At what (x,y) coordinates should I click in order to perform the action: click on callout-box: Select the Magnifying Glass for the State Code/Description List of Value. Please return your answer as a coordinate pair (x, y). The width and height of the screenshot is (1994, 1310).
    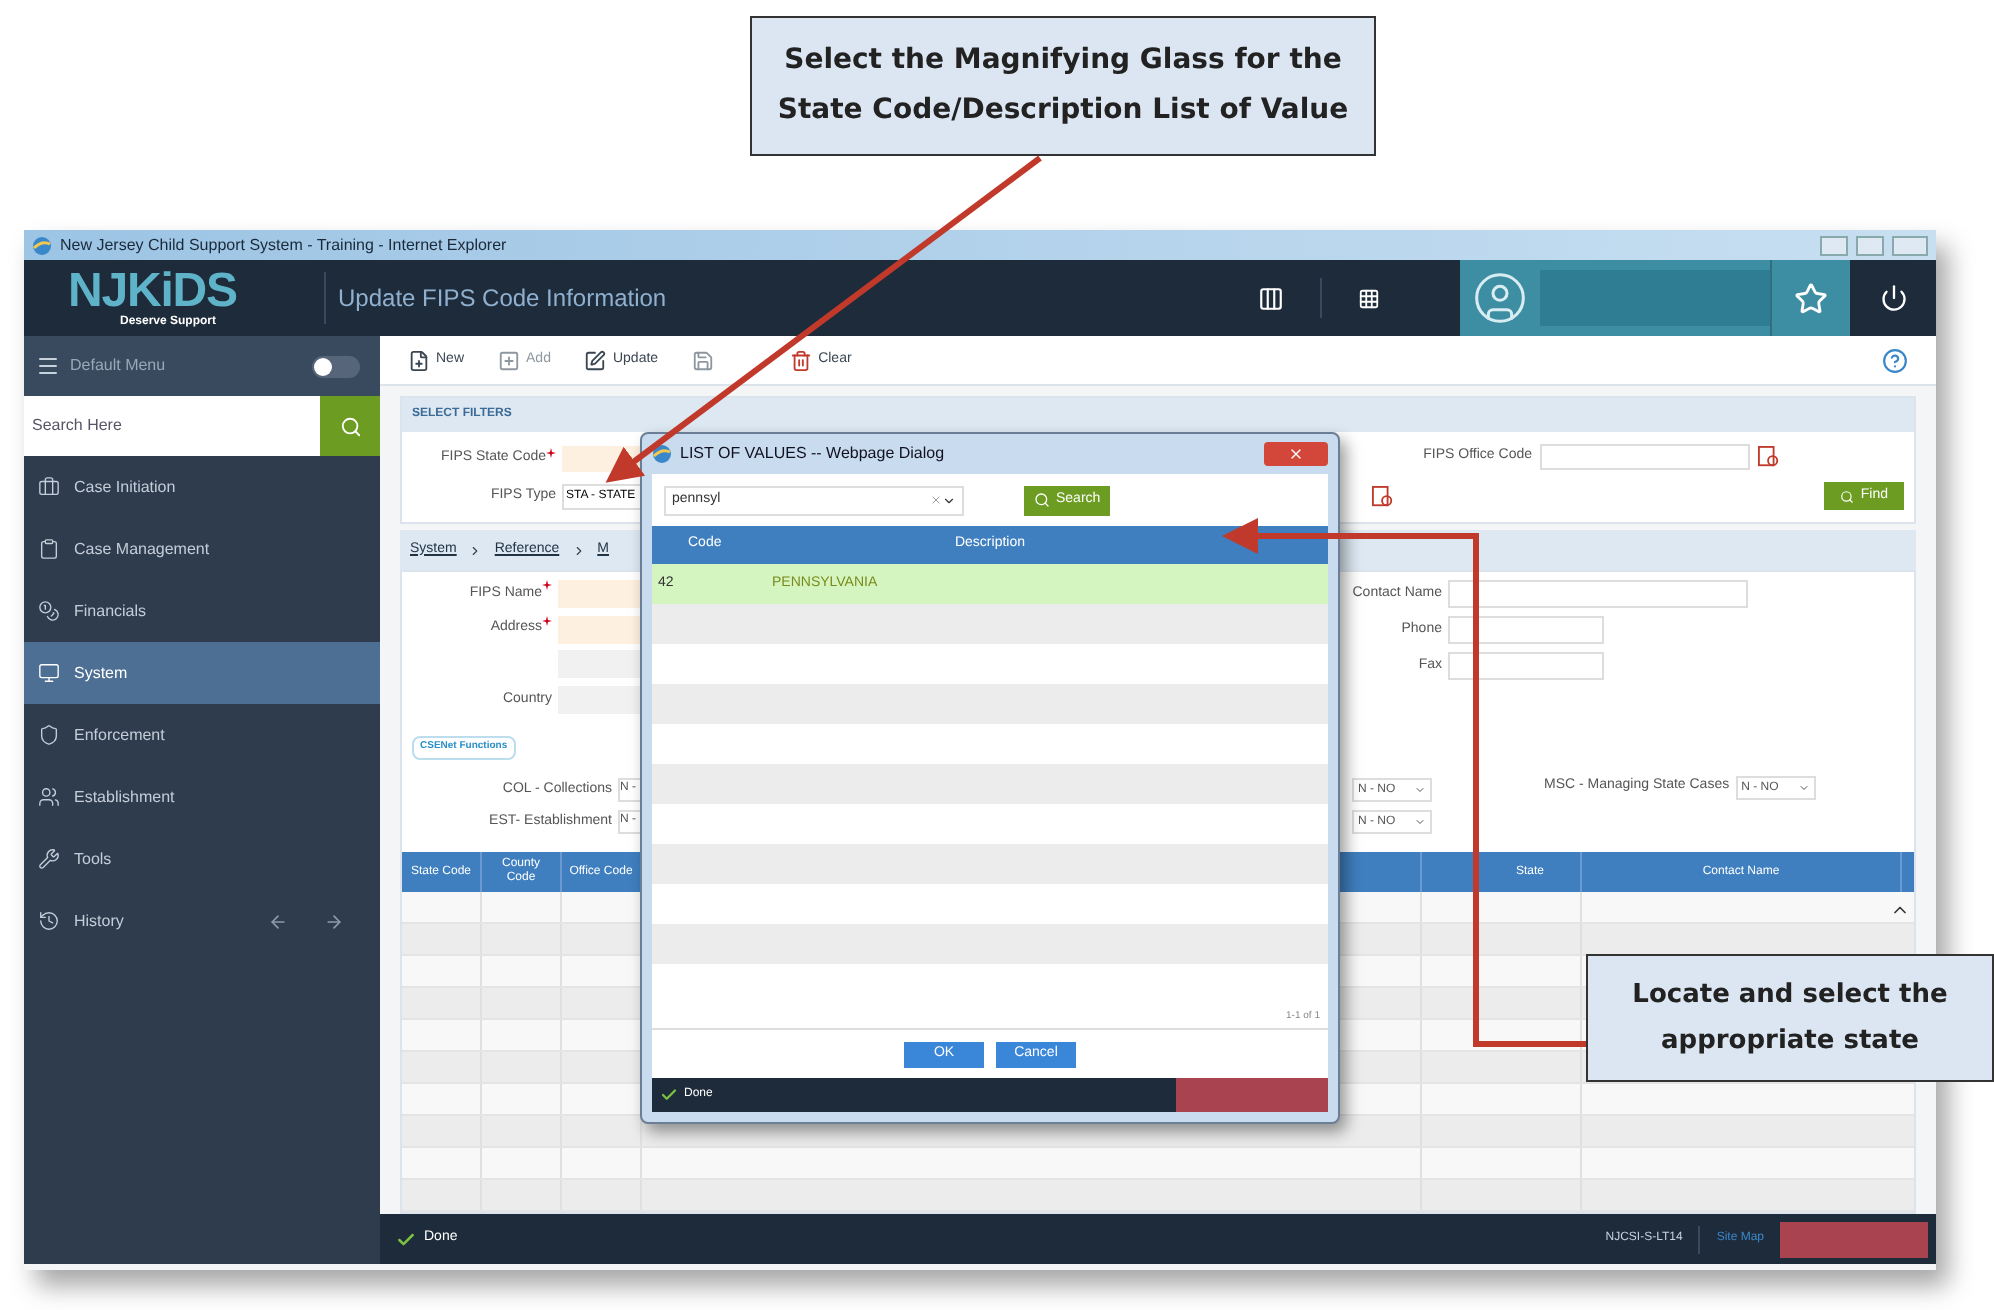
    Looking at the image, I should click on (1063, 86).